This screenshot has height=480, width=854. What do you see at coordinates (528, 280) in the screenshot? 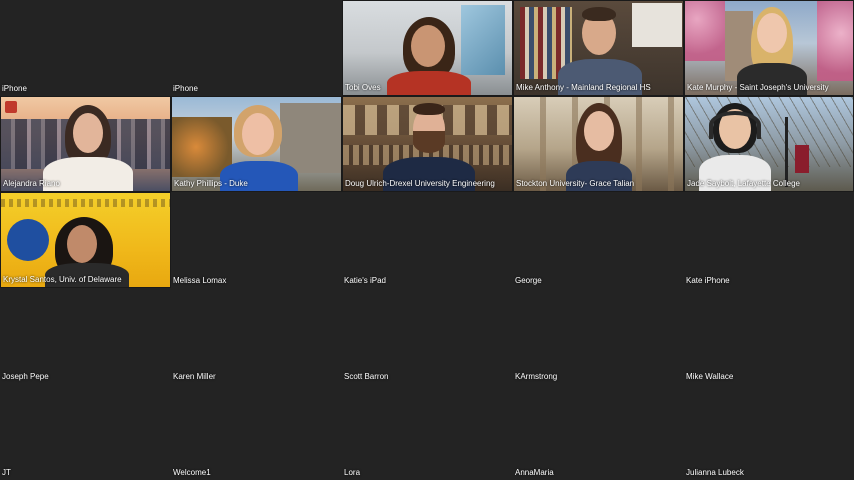
I see `participant-name: George` at bounding box center [528, 280].